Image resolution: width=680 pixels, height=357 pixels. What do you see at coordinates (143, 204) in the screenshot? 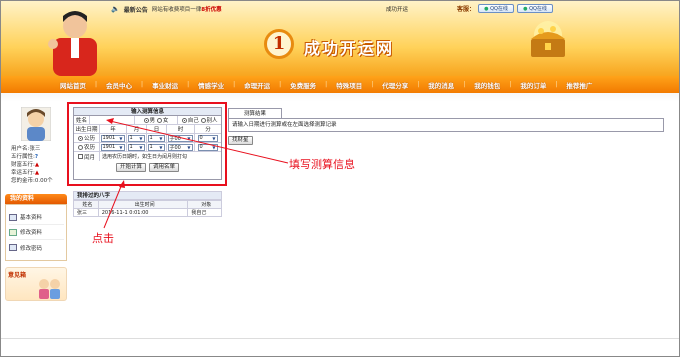
I see `col-birth-time: 出生时间` at bounding box center [143, 204].